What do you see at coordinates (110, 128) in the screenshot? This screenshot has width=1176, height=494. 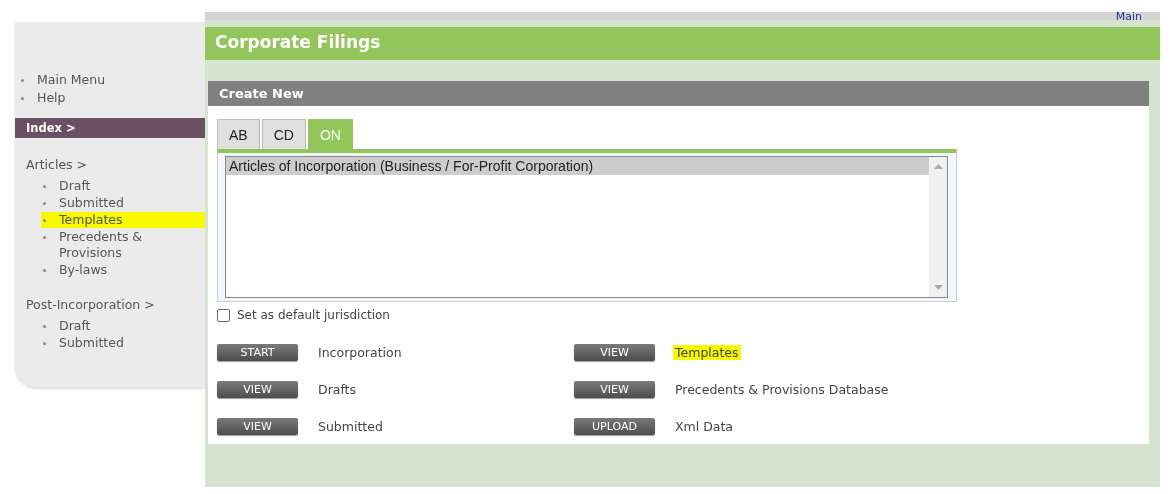 I see `index-bar: Index >` at bounding box center [110, 128].